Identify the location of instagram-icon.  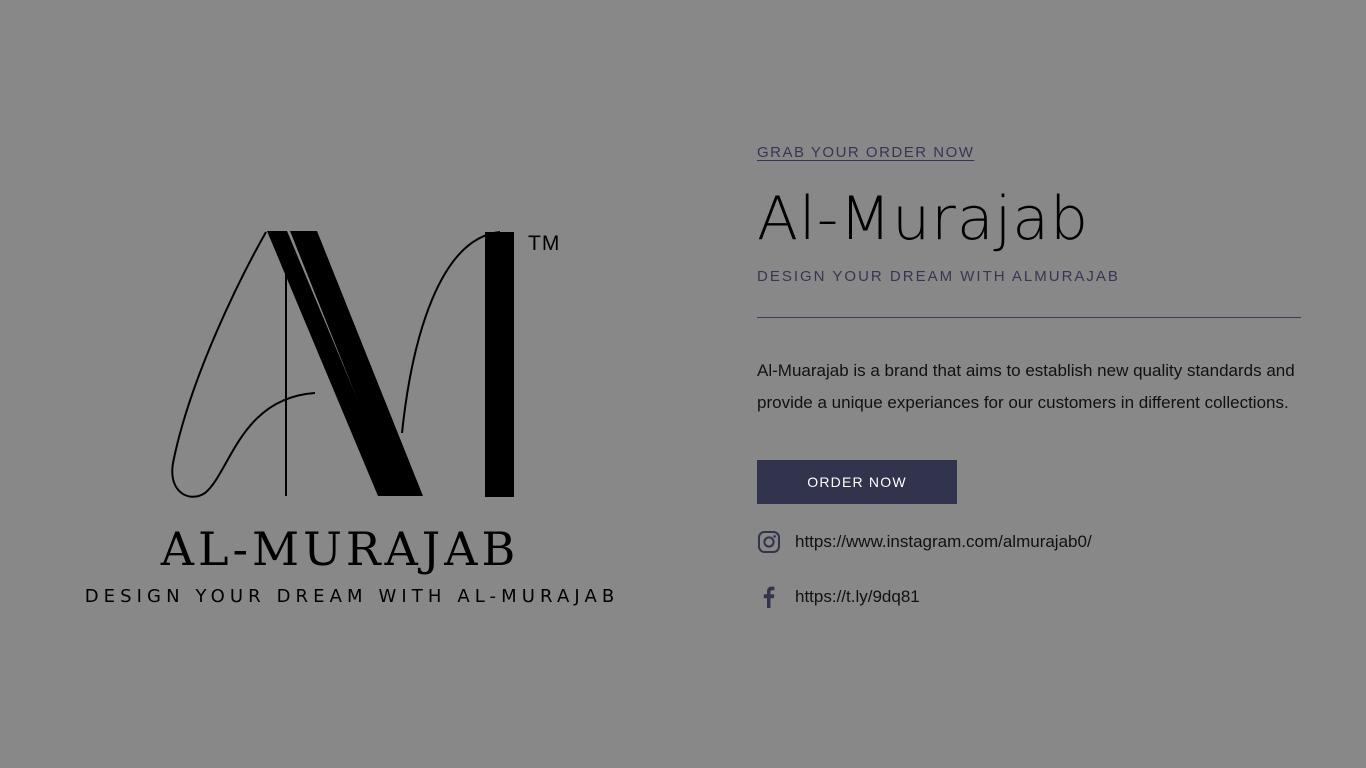
(769, 542).